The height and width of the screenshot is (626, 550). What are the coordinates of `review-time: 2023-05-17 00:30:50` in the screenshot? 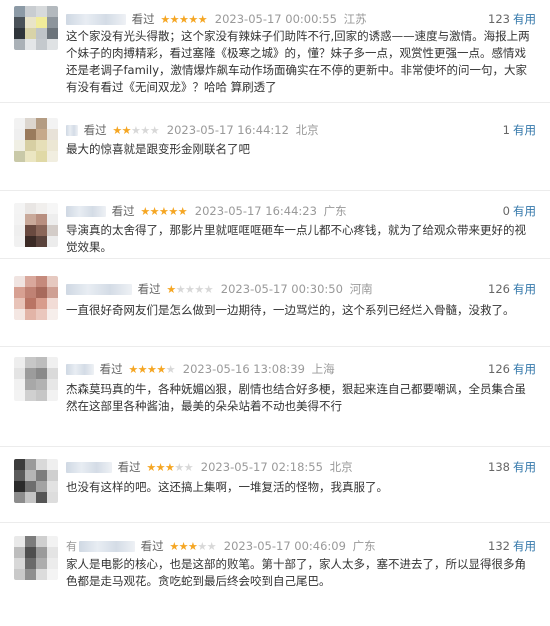 It's located at (281, 289).